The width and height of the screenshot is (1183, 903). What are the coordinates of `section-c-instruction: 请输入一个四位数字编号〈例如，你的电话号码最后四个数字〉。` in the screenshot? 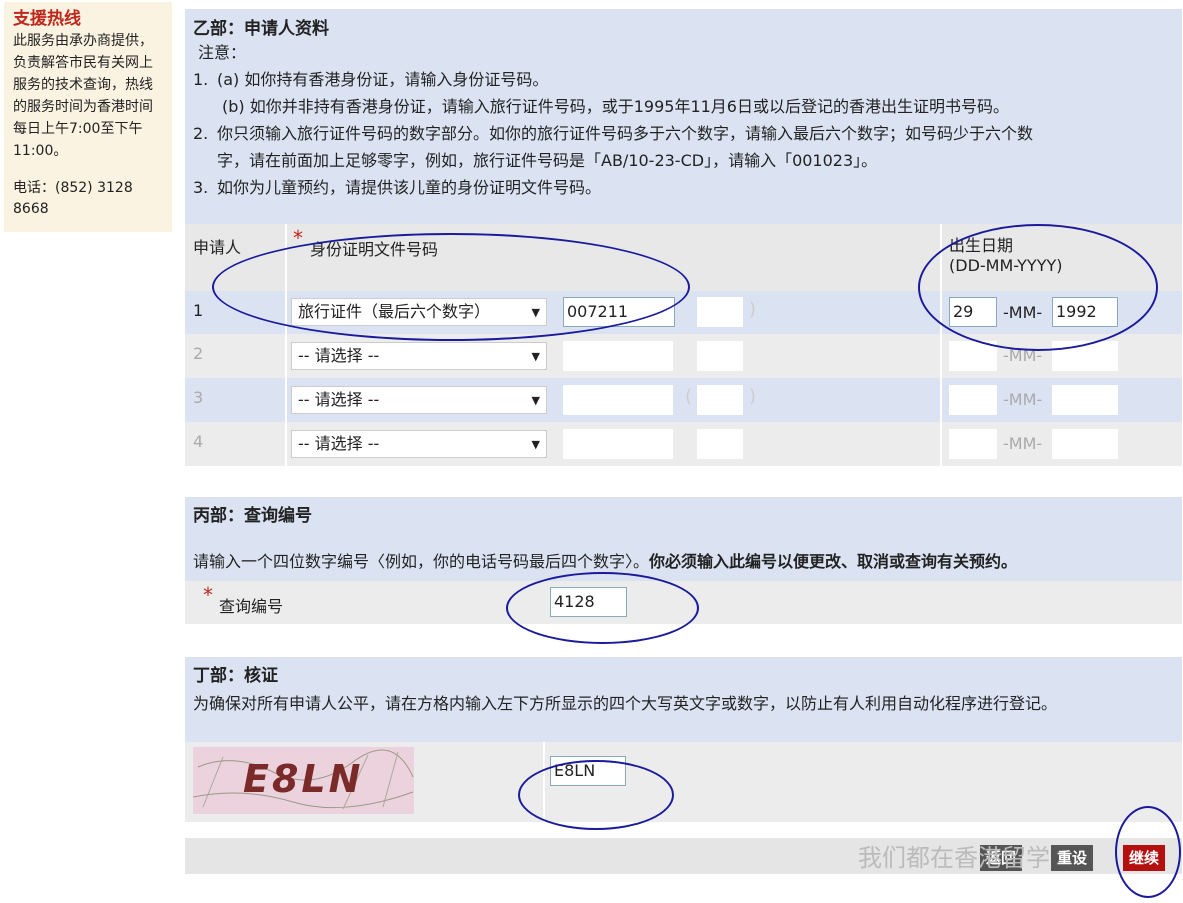 It's located at (421, 561).